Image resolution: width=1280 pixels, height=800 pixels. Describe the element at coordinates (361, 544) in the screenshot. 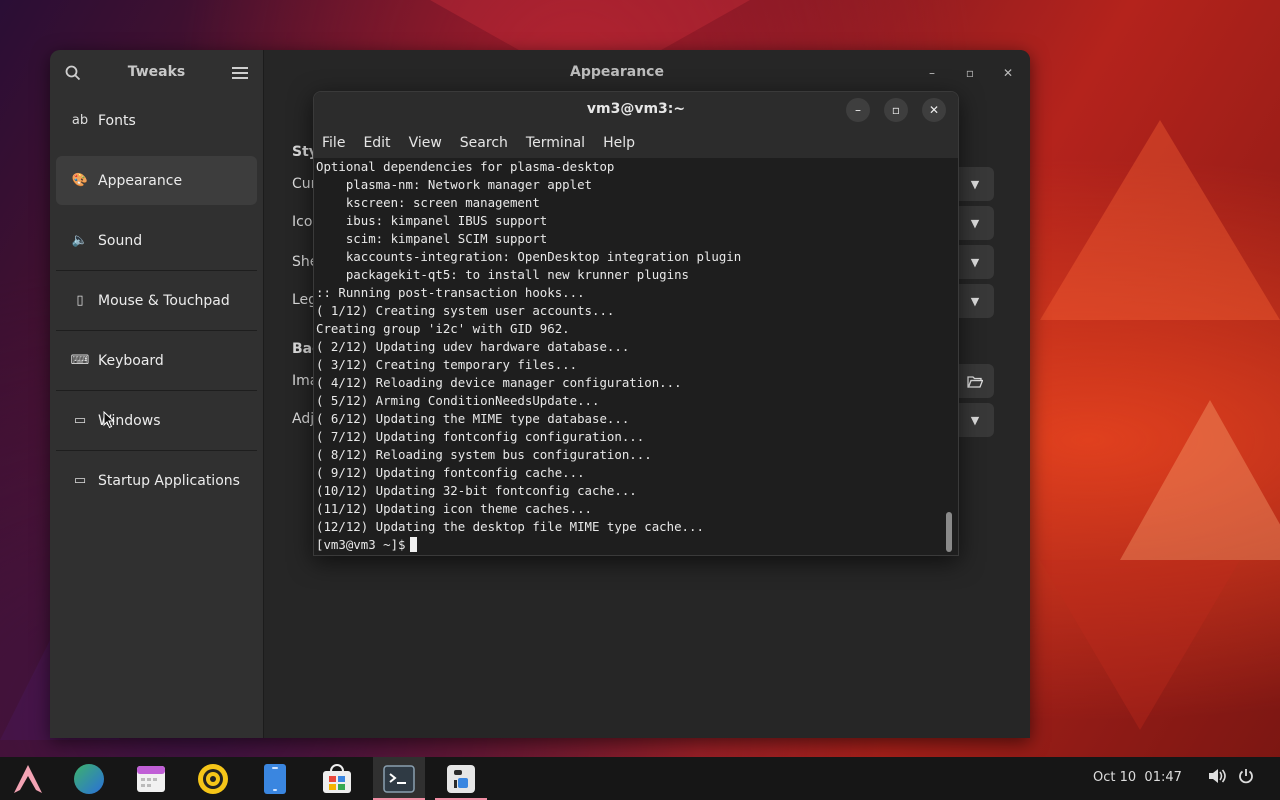

I see `terminal-prompt: [vm3@vm3 ~]$` at that location.